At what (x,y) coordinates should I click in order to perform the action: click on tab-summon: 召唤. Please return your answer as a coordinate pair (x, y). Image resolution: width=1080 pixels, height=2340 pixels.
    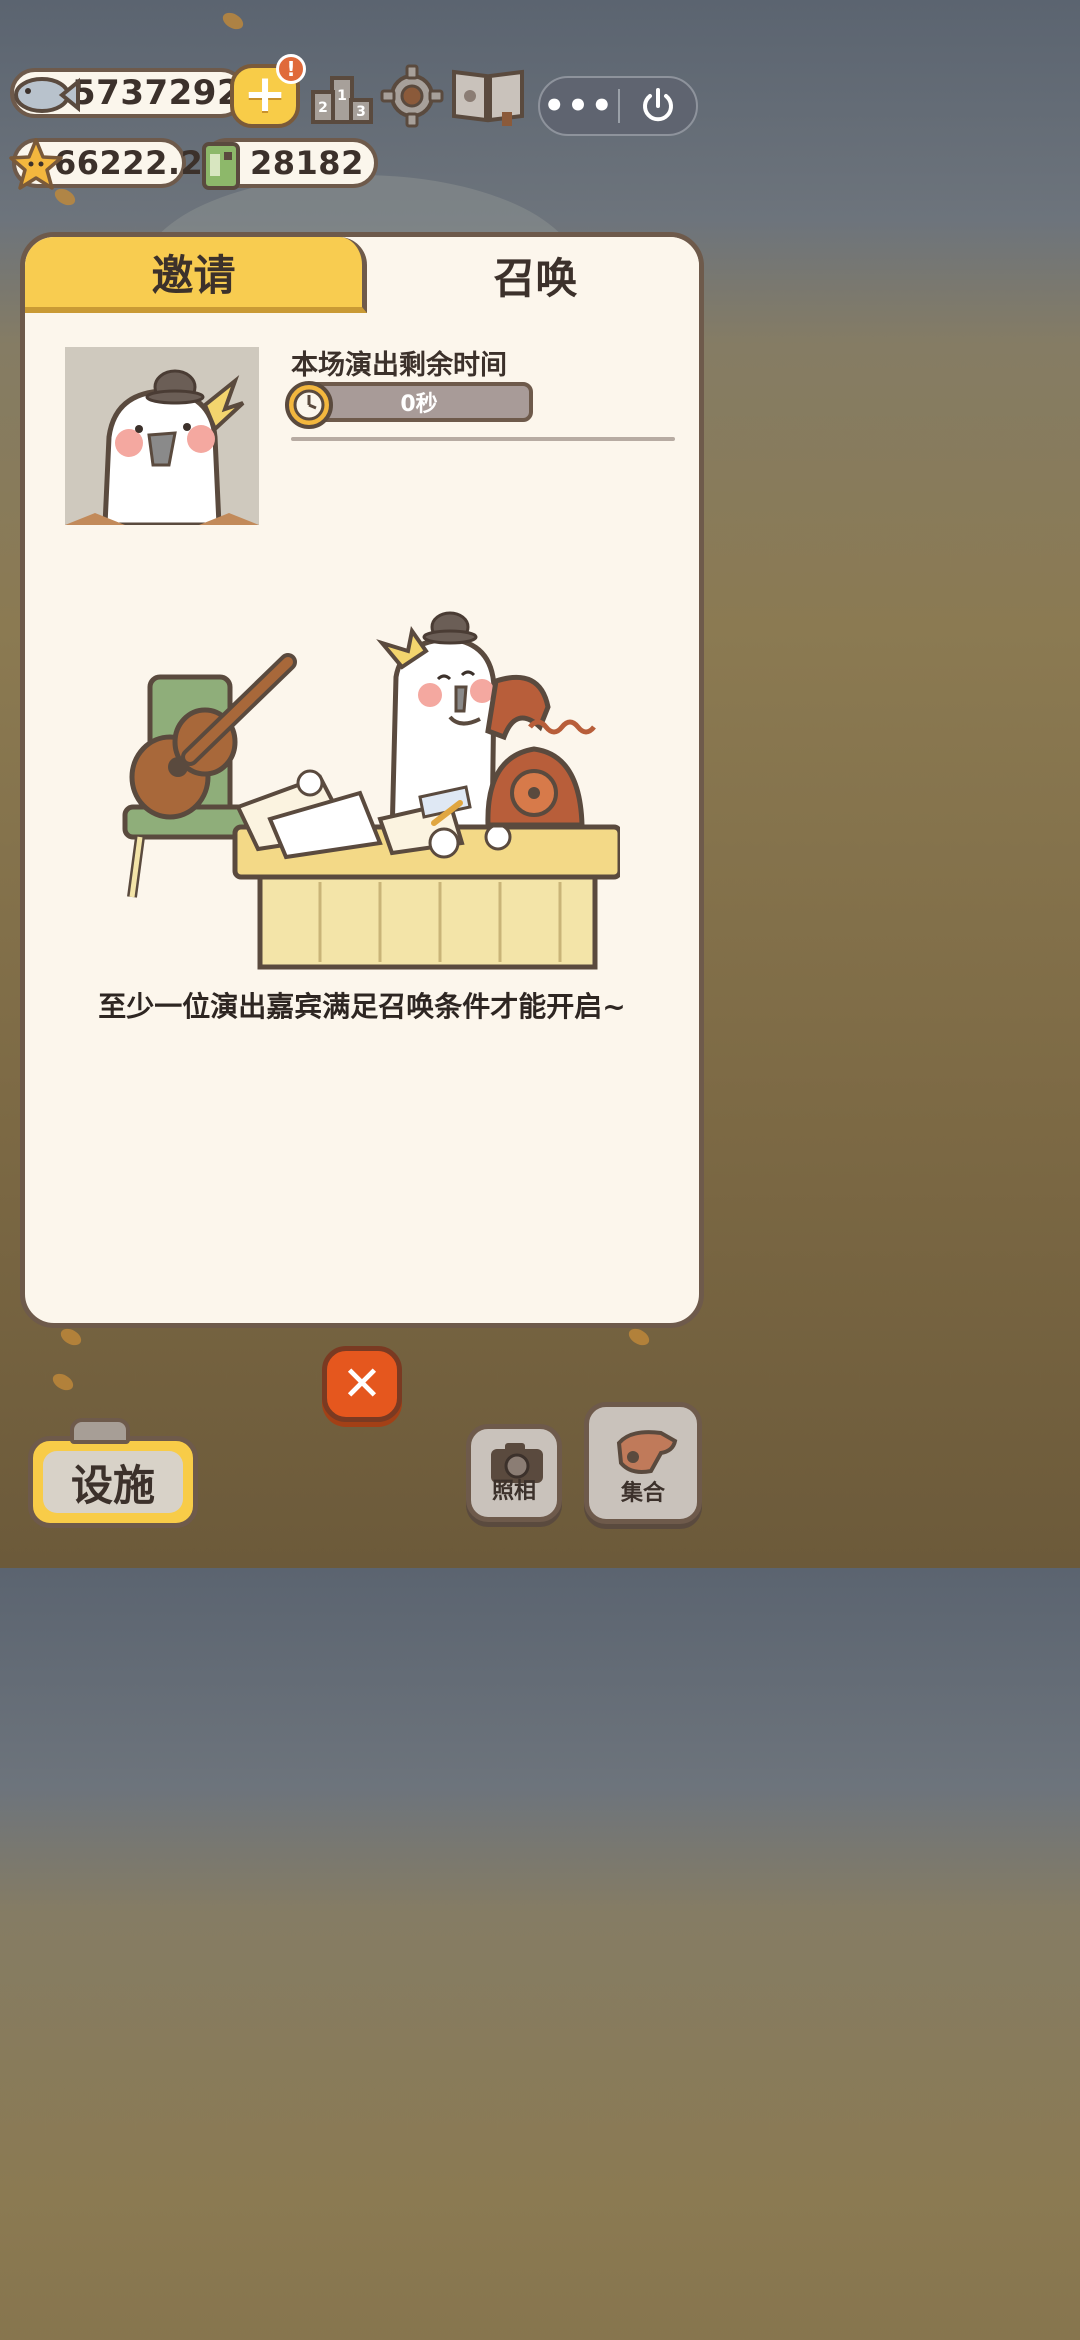
    Looking at the image, I should click on (533, 275).